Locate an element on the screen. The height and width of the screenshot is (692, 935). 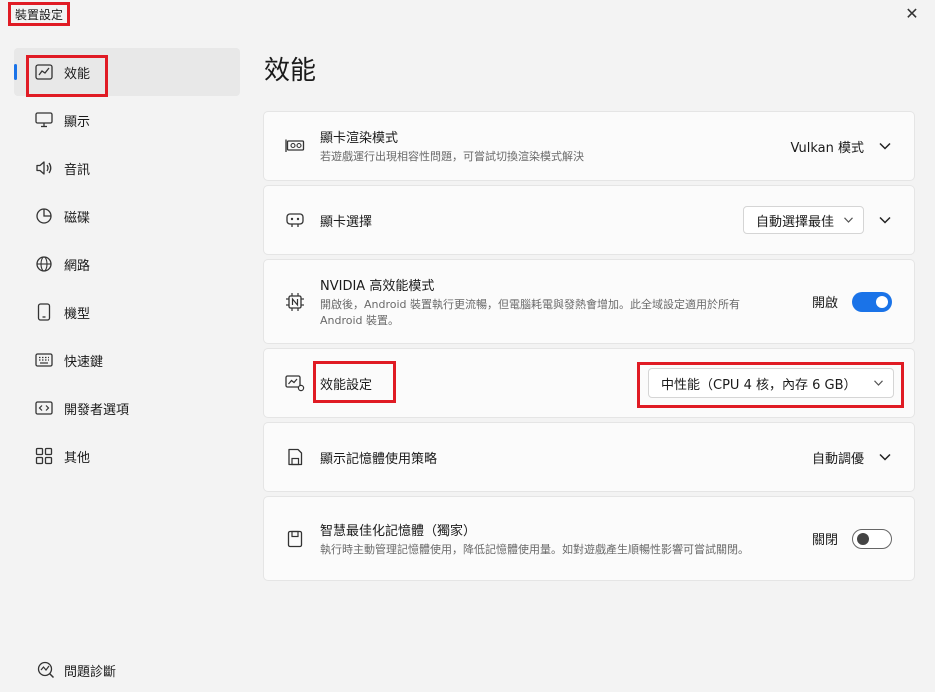
setting-vram-strategy: 顯示記憶體使用策略 自動調優 is located at coordinates (589, 457).